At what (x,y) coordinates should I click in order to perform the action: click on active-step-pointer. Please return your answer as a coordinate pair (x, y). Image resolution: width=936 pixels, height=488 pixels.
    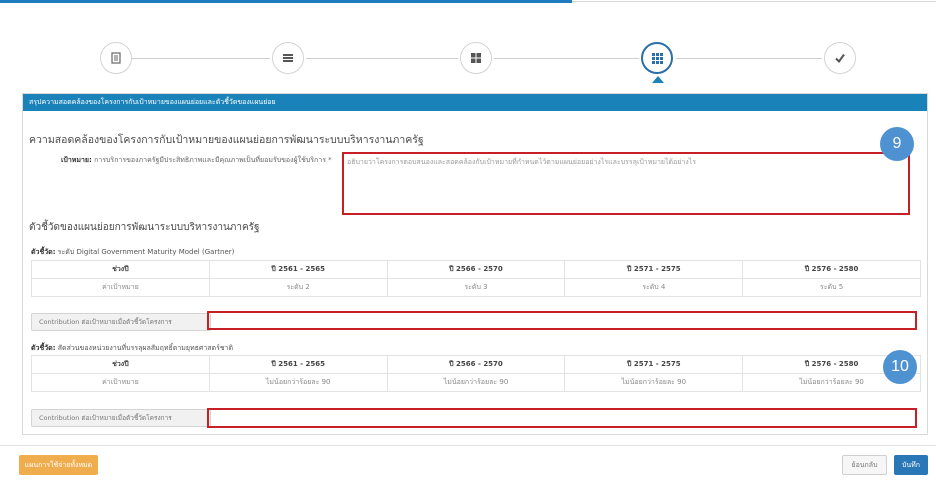
    Looking at the image, I should click on (658, 79).